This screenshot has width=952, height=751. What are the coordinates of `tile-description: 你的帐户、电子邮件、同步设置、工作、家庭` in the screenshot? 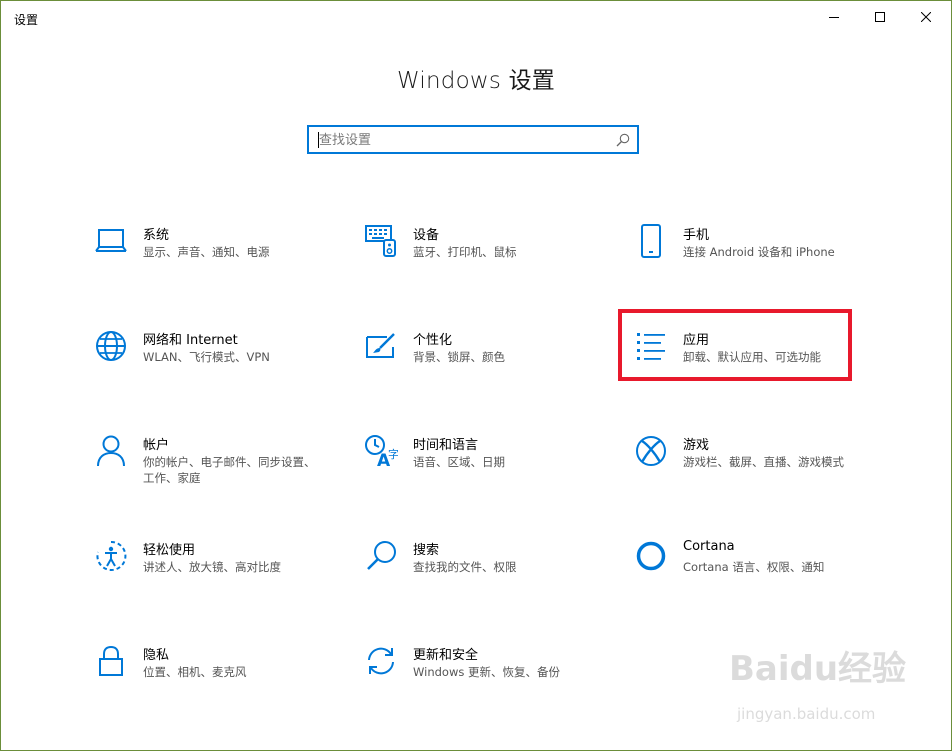 It's located at (229, 470).